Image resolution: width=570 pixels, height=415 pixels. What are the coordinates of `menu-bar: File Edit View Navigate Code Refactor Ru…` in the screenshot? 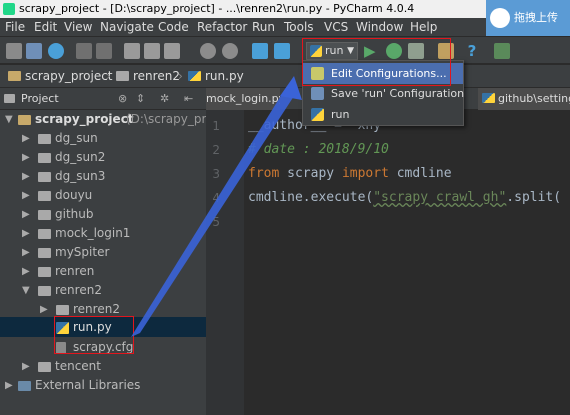 It's located at (243, 27).